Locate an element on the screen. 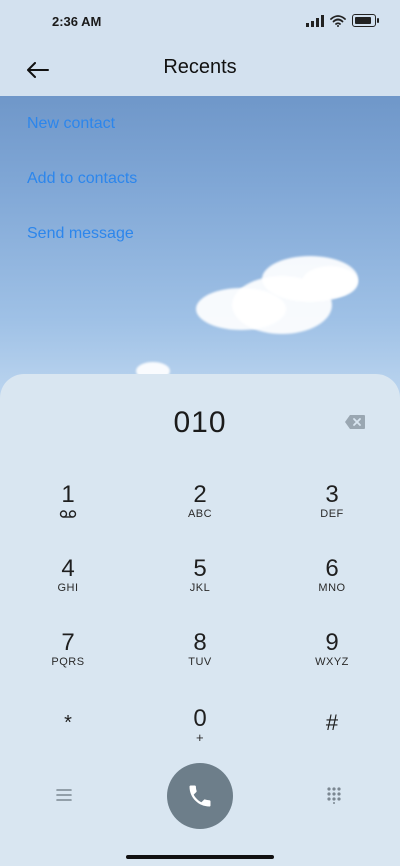 Image resolution: width=400 pixels, height=866 pixels. key-1: 1 is located at coordinates (68, 510).